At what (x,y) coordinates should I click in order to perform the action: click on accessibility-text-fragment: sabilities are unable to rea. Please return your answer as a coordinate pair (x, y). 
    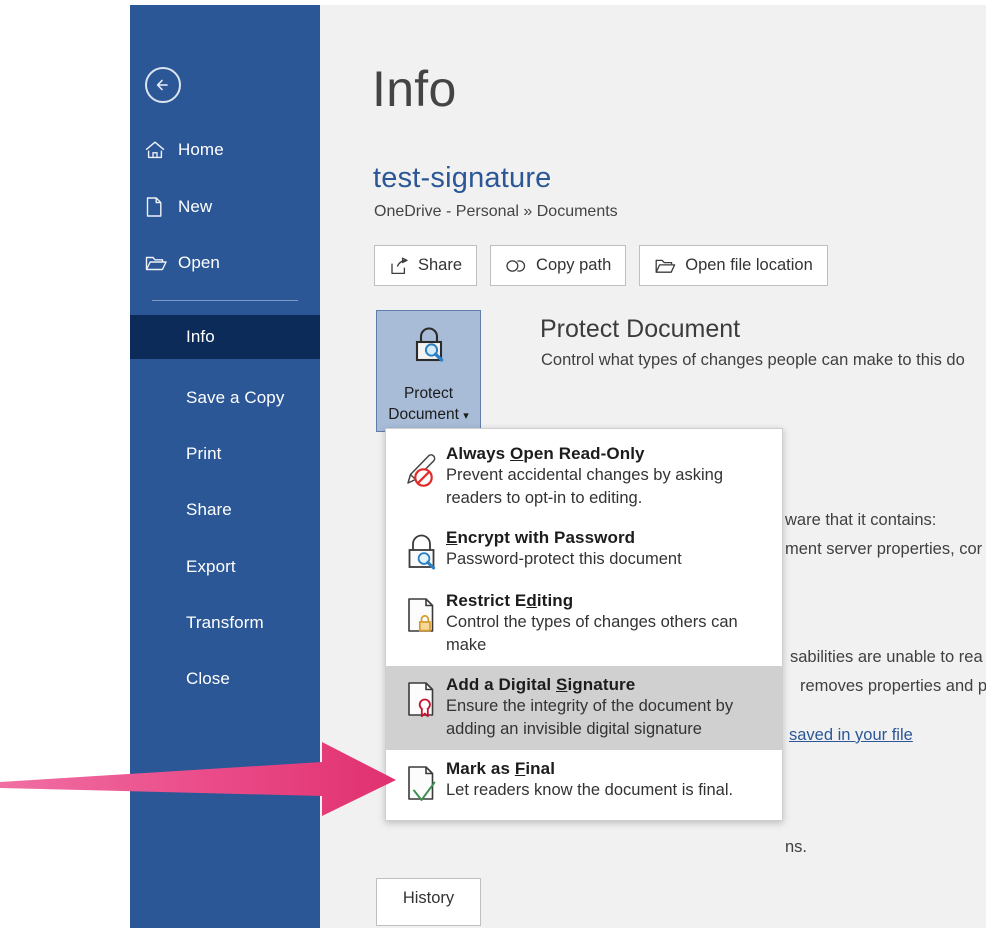
    Looking at the image, I should click on (886, 657).